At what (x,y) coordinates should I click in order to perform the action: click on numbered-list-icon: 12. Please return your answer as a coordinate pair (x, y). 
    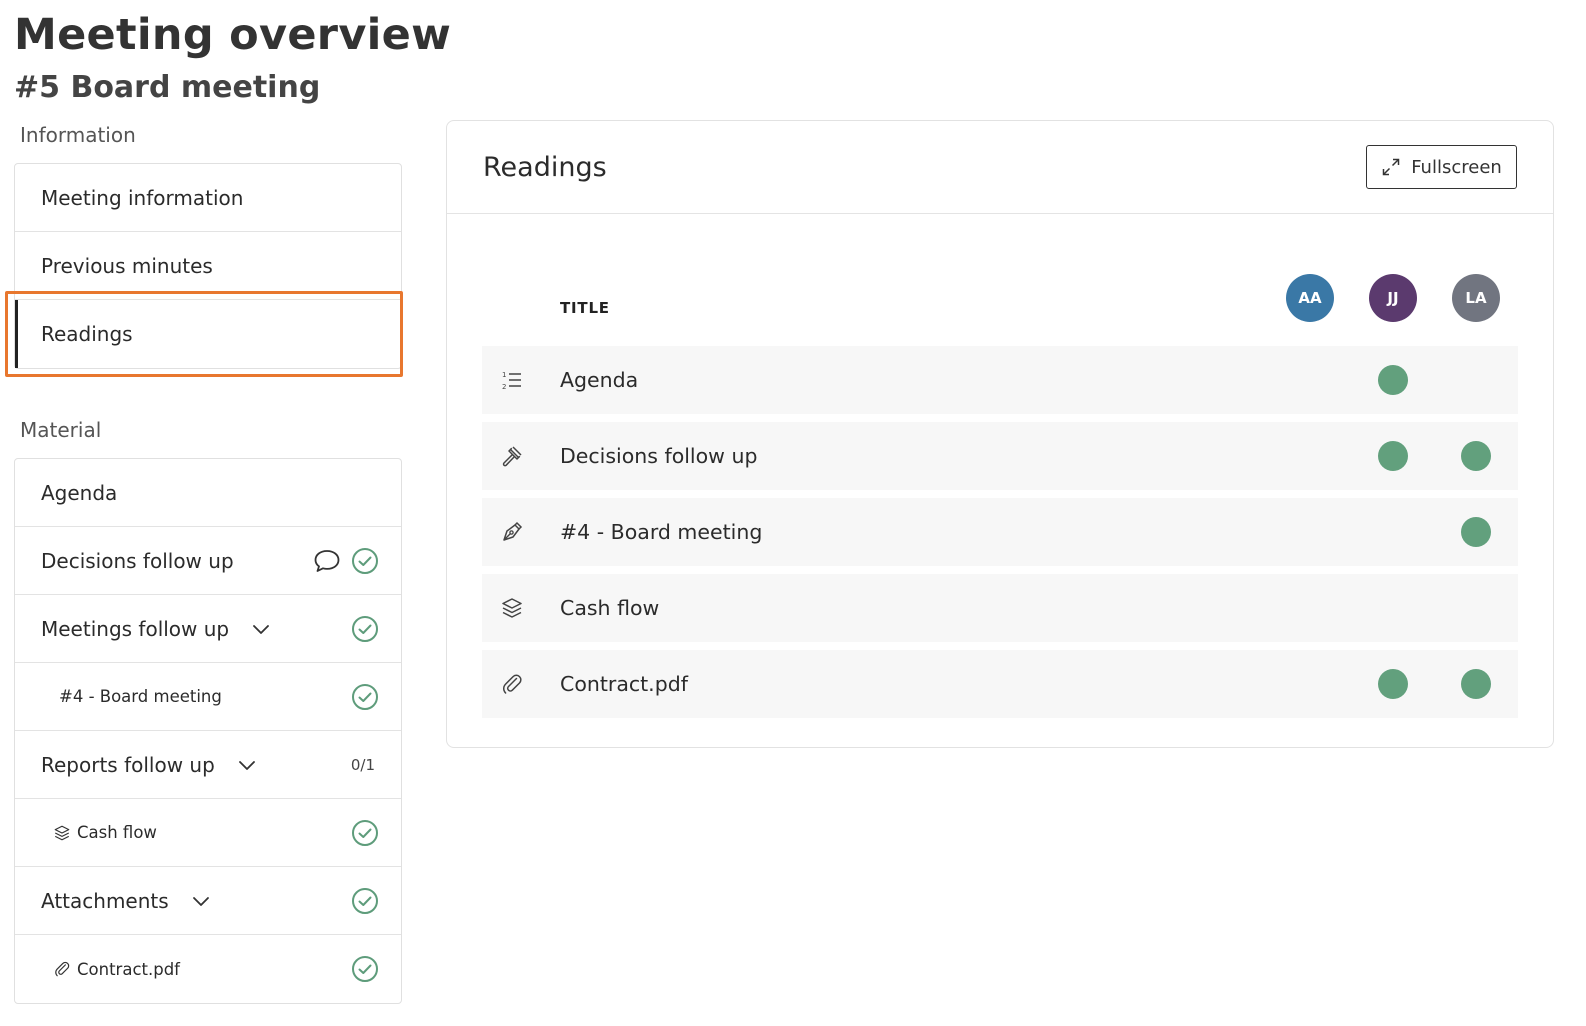
    Looking at the image, I should click on (511, 381).